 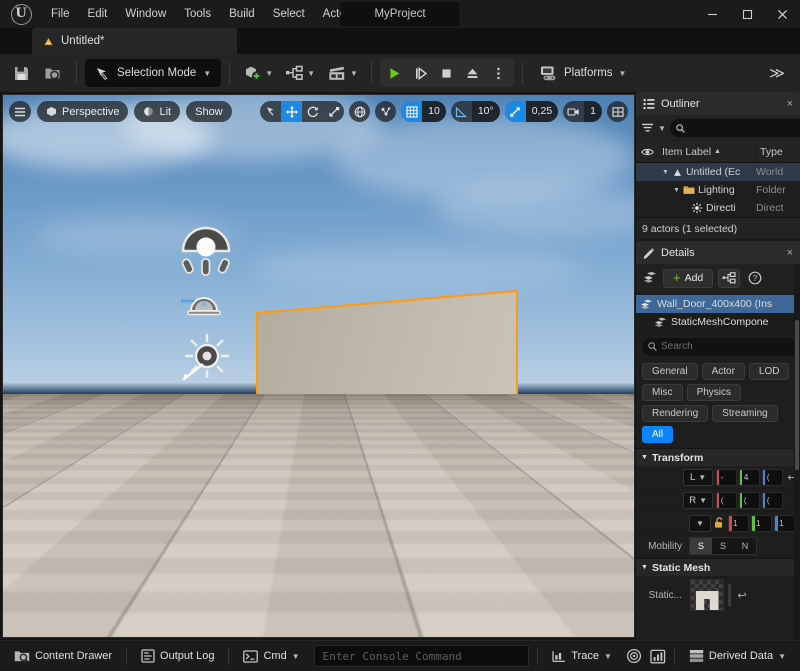 What do you see at coordinates (83, 111) in the screenshot?
I see `camera-perspective-button: Perspective` at bounding box center [83, 111].